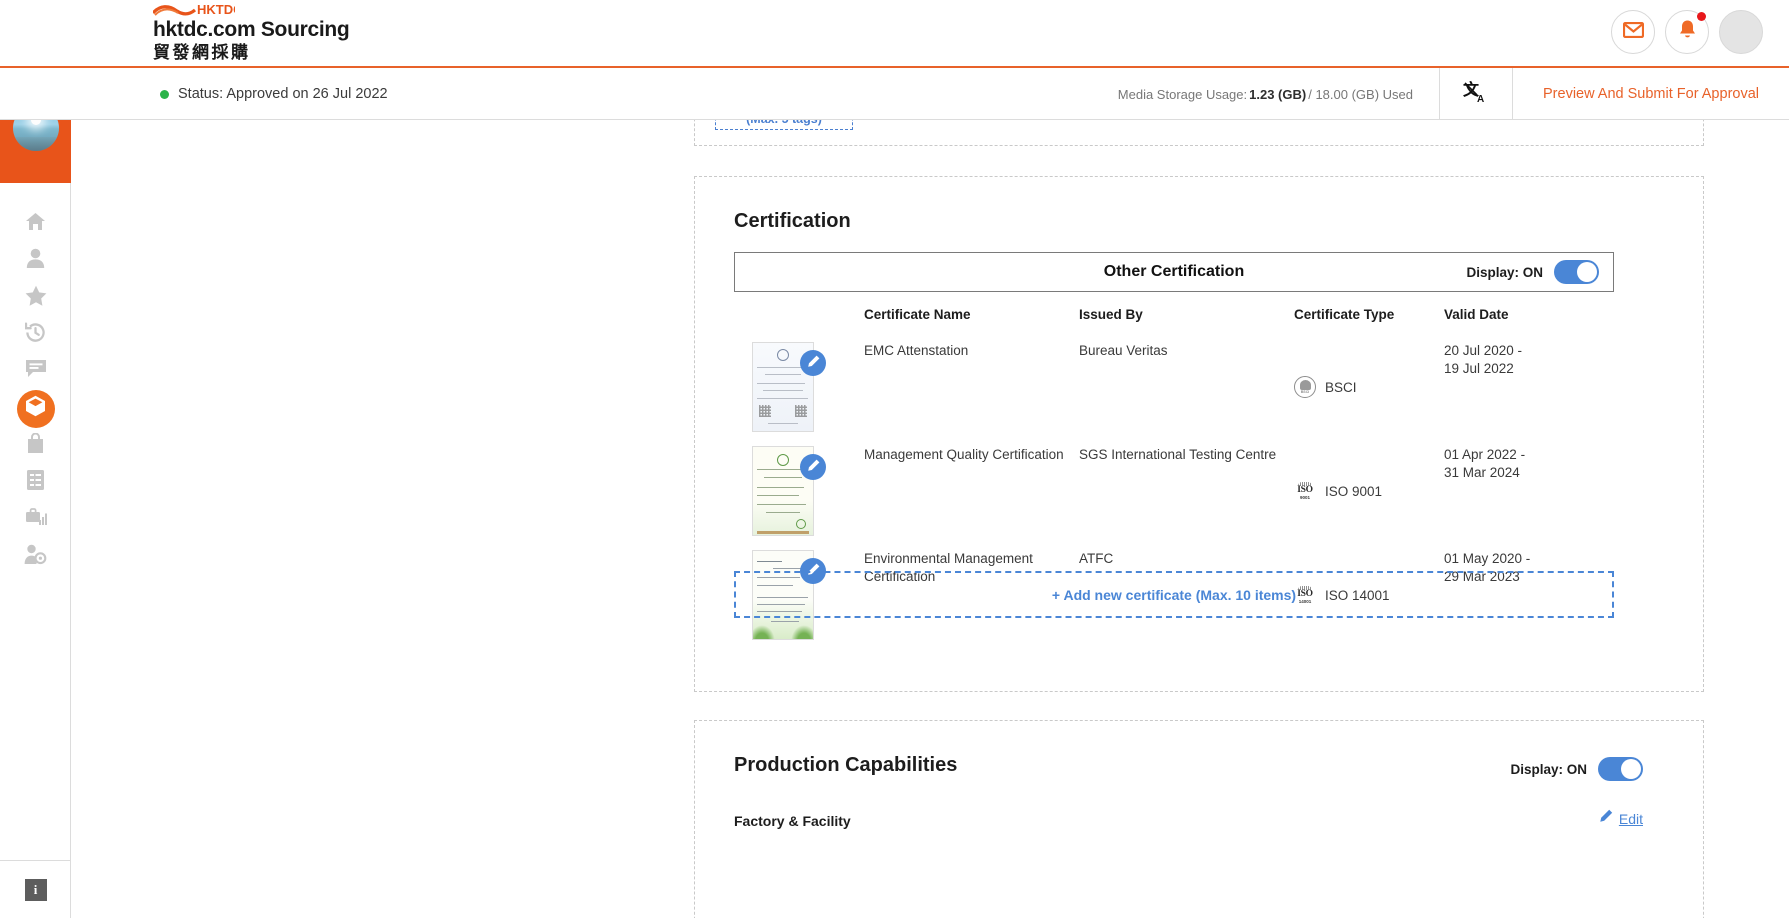 The height and width of the screenshot is (918, 1789). I want to click on mail-button, so click(1633, 32).